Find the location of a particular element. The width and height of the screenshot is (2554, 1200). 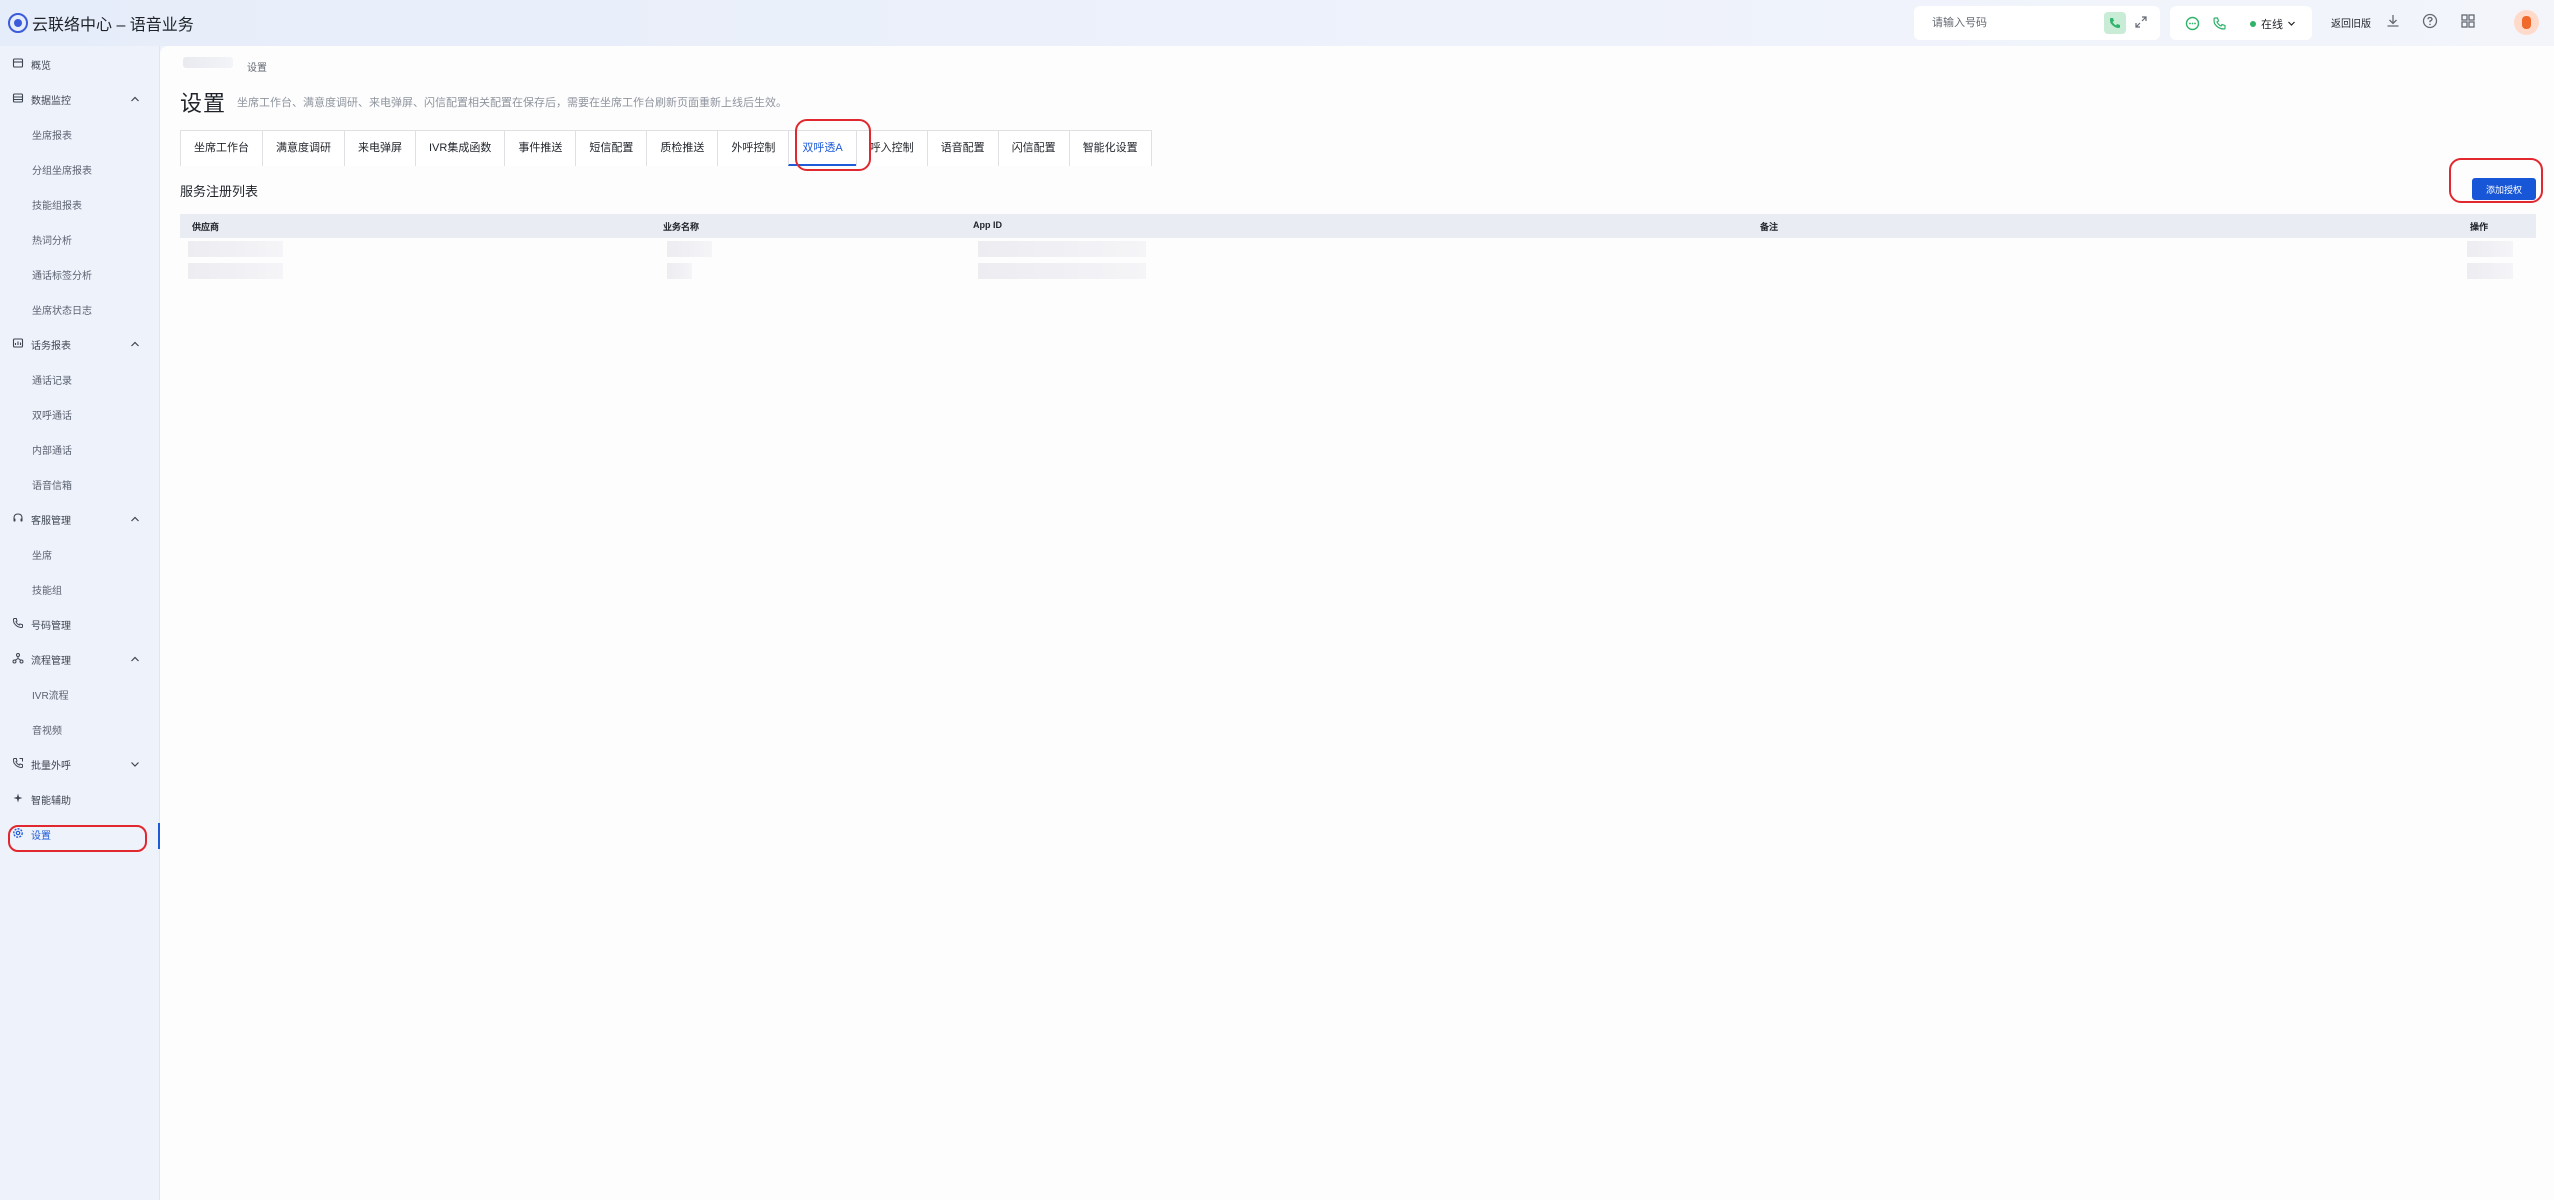

top-header: 云联络中心 – 语音业务 在线 返回旧版 is located at coordinates (1277, 23).